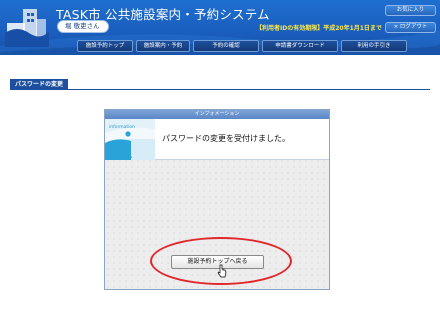  Describe the element at coordinates (396, 27) in the screenshot. I see `close-icon: ×` at that location.